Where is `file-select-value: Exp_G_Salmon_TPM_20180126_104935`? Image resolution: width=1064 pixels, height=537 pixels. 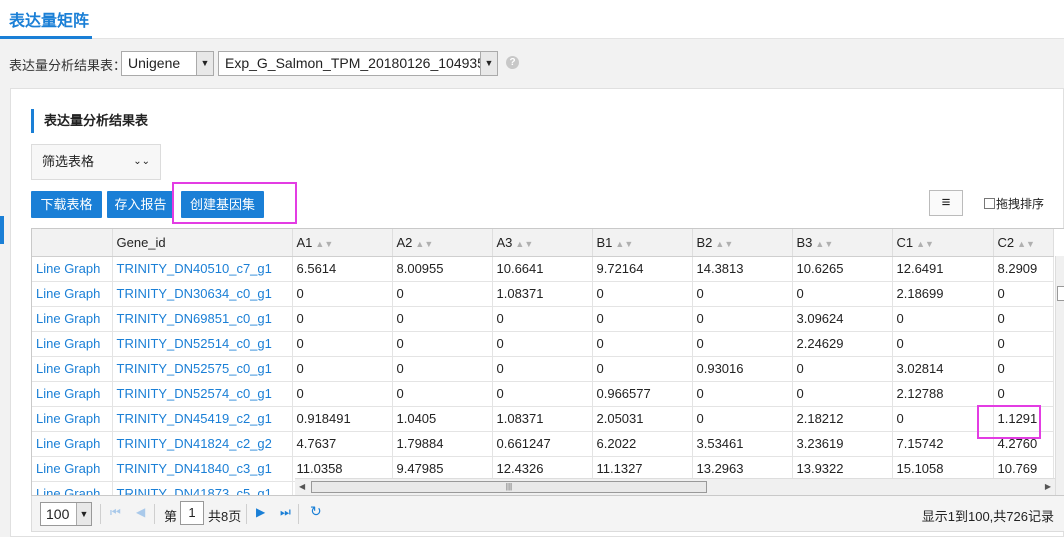
file-select-value: Exp_G_Salmon_TPM_20180126_104935 is located at coordinates (355, 63).